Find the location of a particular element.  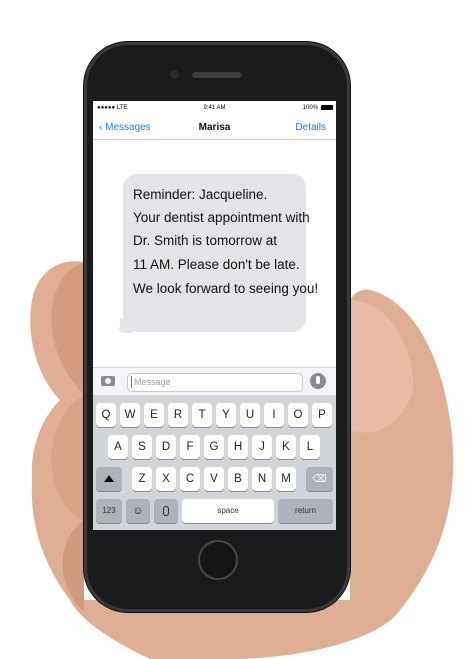

key-s: S is located at coordinates (142, 447).